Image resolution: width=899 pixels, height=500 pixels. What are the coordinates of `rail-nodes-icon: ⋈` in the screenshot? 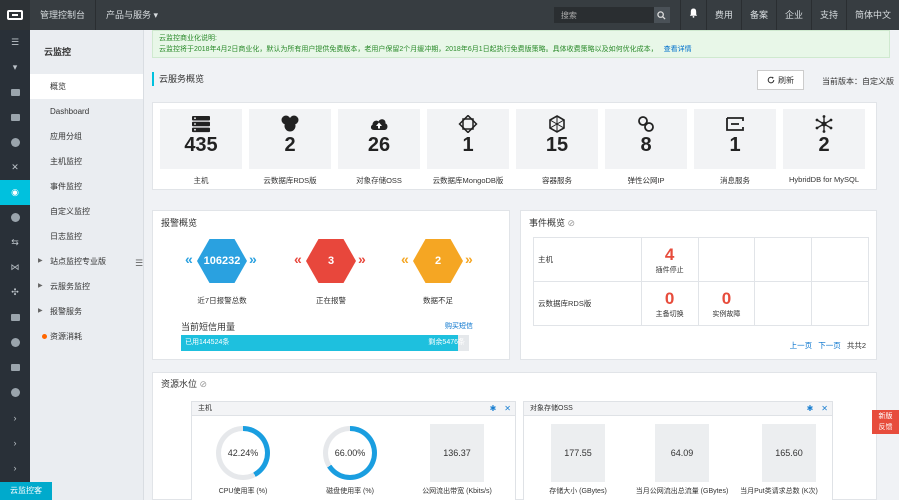 It's located at (15, 267).